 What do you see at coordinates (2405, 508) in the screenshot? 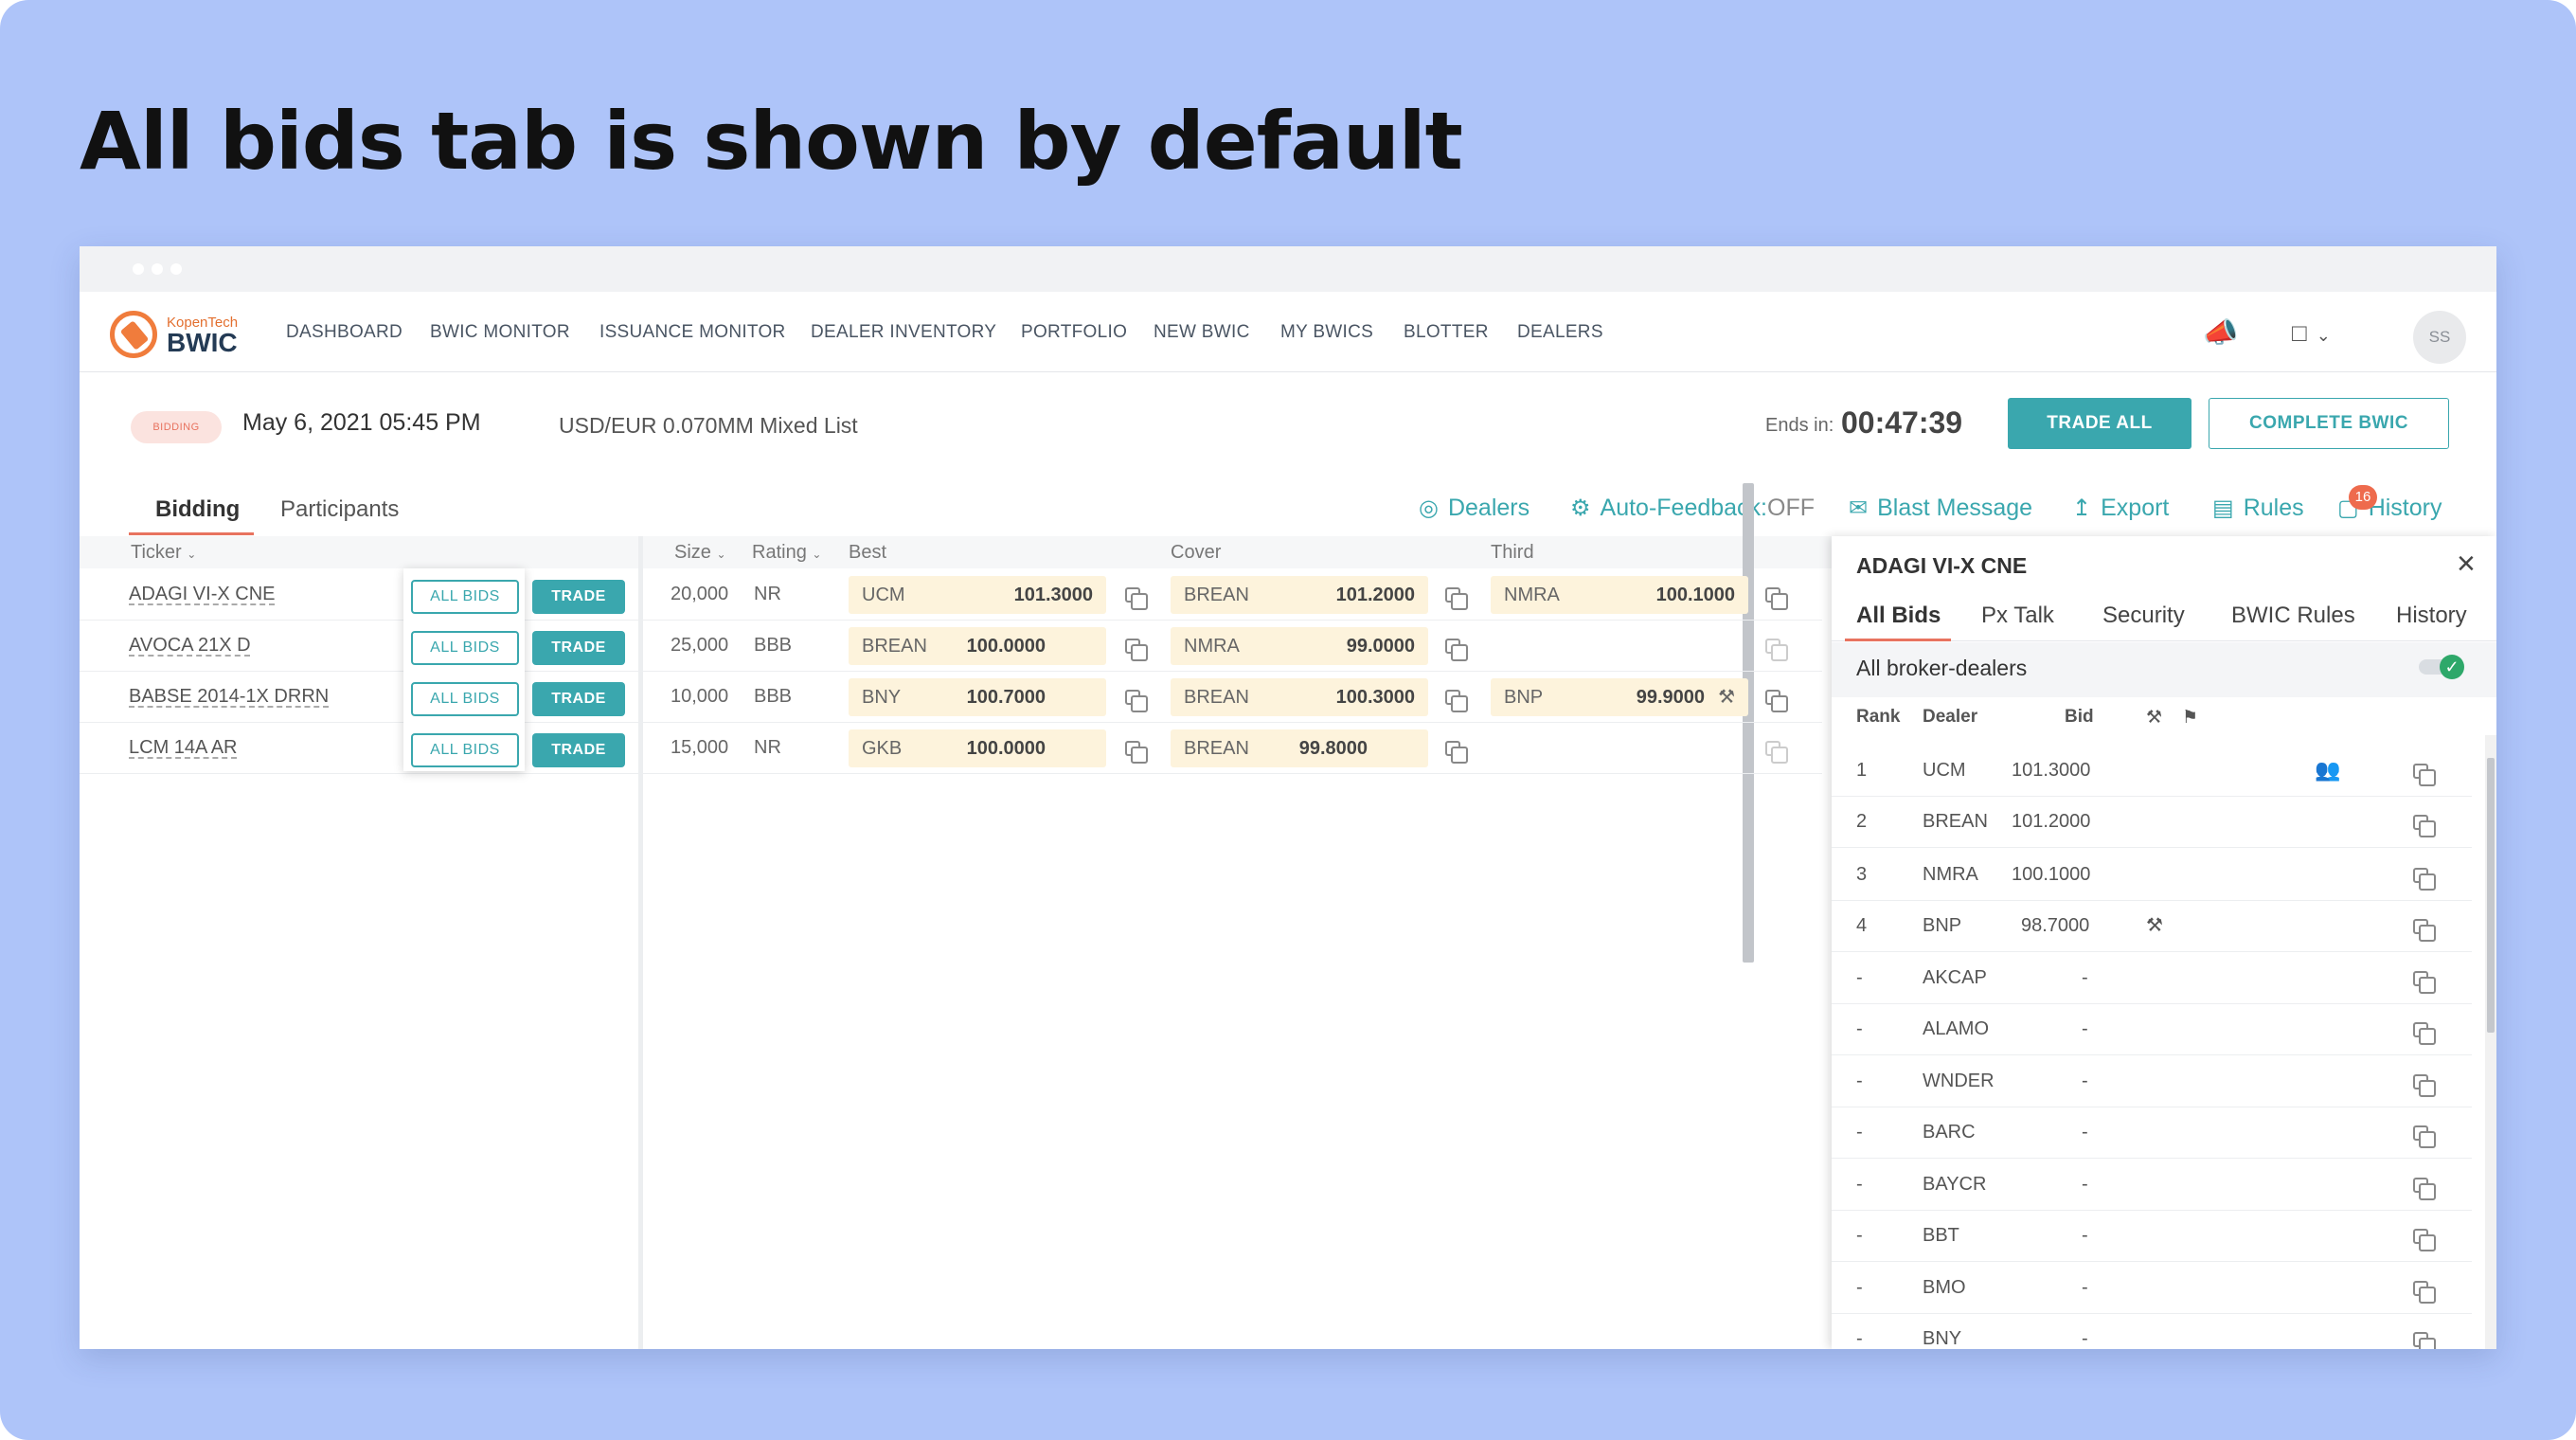
I see `history-label: History` at bounding box center [2405, 508].